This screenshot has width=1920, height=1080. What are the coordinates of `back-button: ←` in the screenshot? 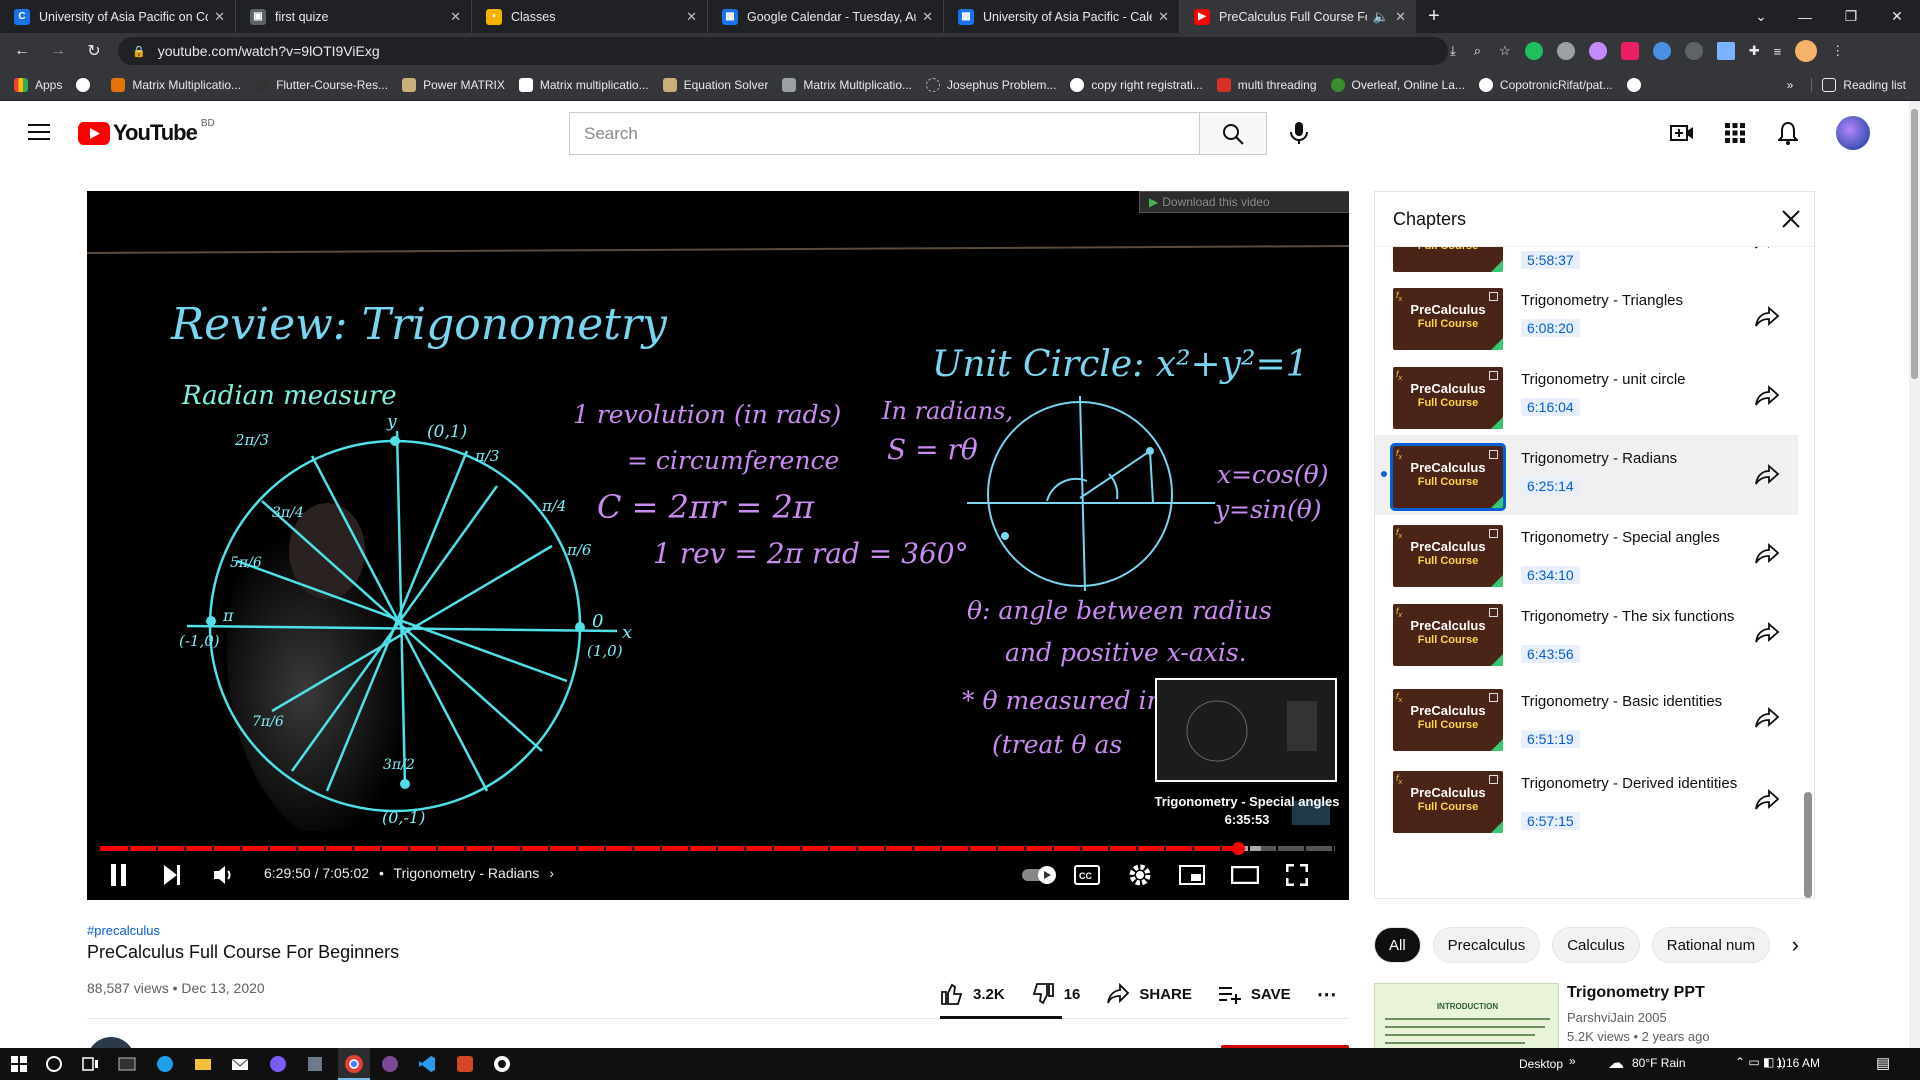 It's located at (22, 51).